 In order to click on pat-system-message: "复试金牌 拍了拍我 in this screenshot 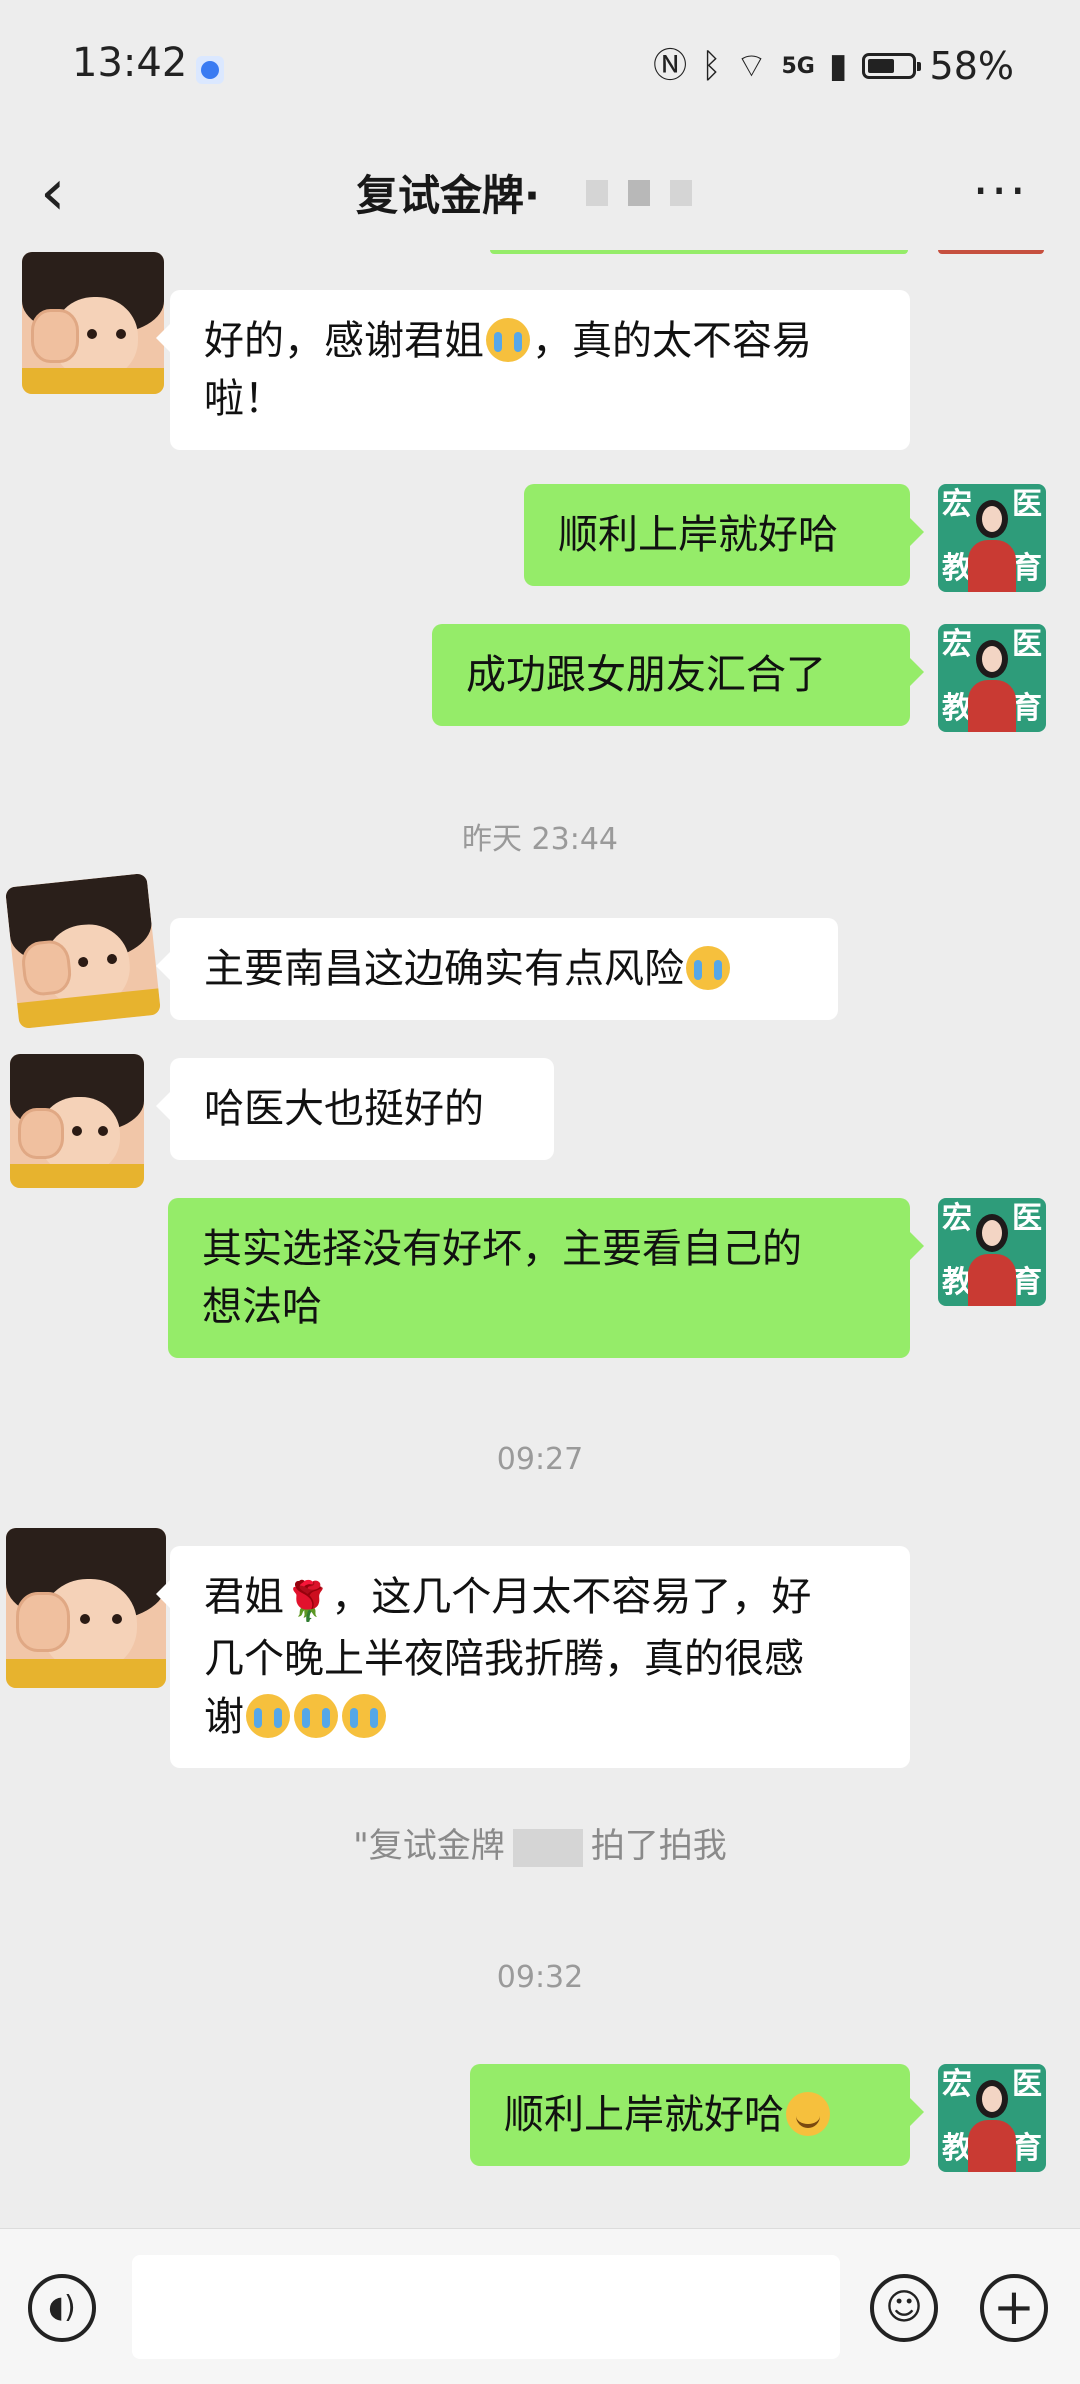, I will do `click(540, 1846)`.